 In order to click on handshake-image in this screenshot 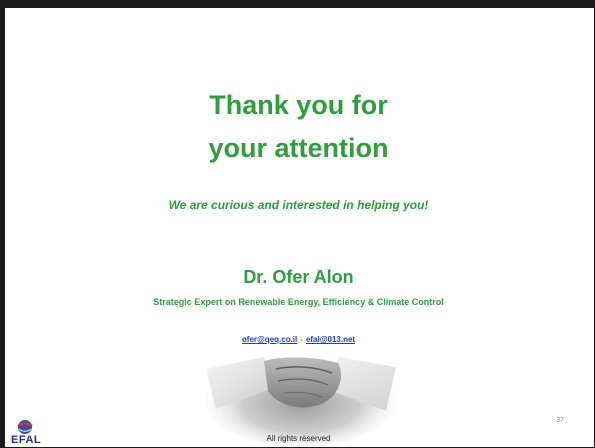, I will do `click(301, 397)`.